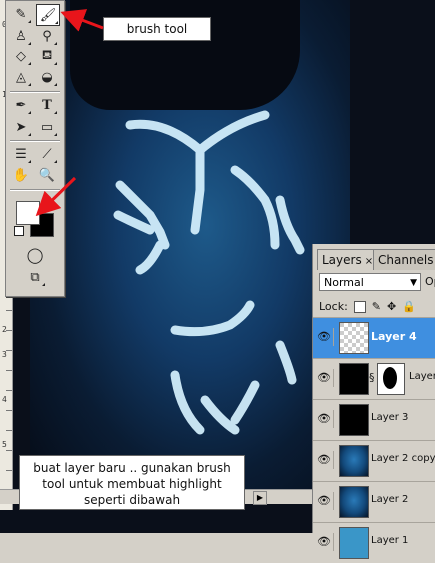  I want to click on lock-transparency-icon, so click(359, 306).